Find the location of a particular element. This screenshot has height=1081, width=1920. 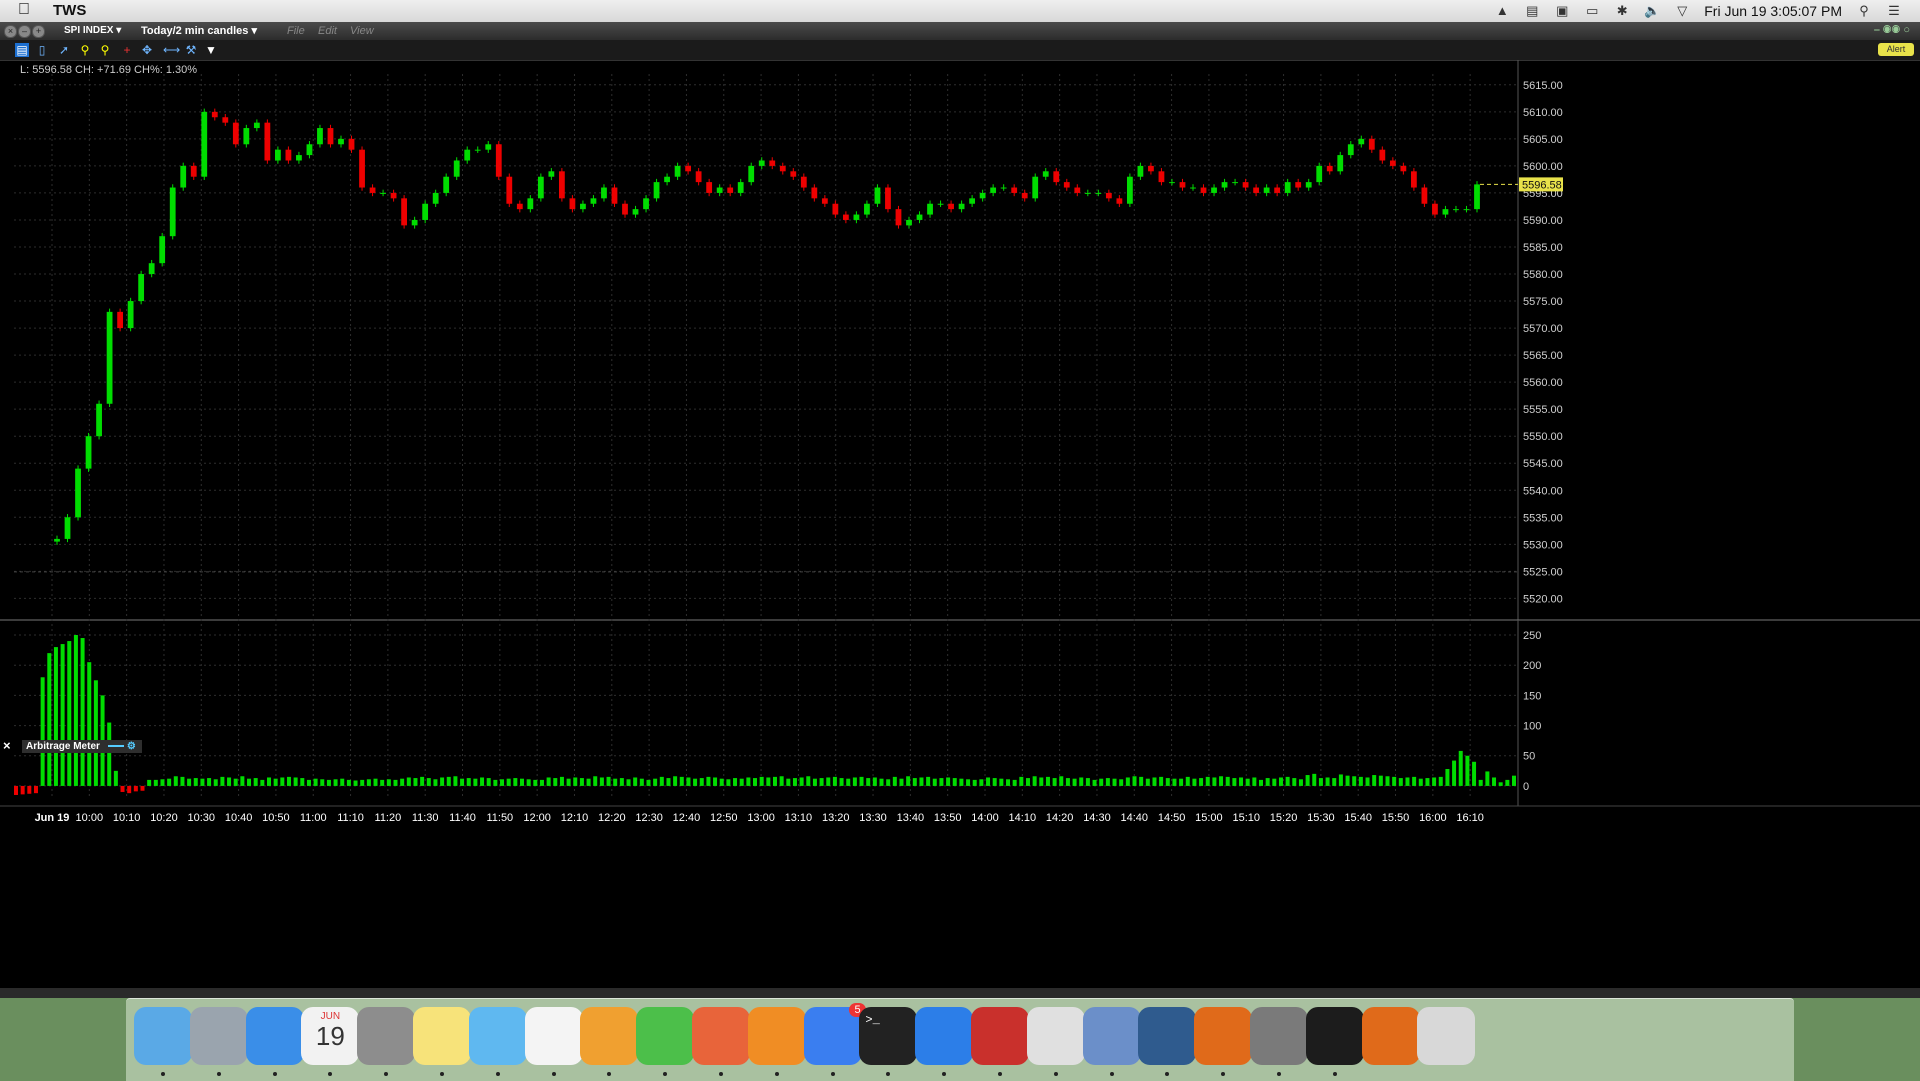

safari-icon is located at coordinates (274, 1036).